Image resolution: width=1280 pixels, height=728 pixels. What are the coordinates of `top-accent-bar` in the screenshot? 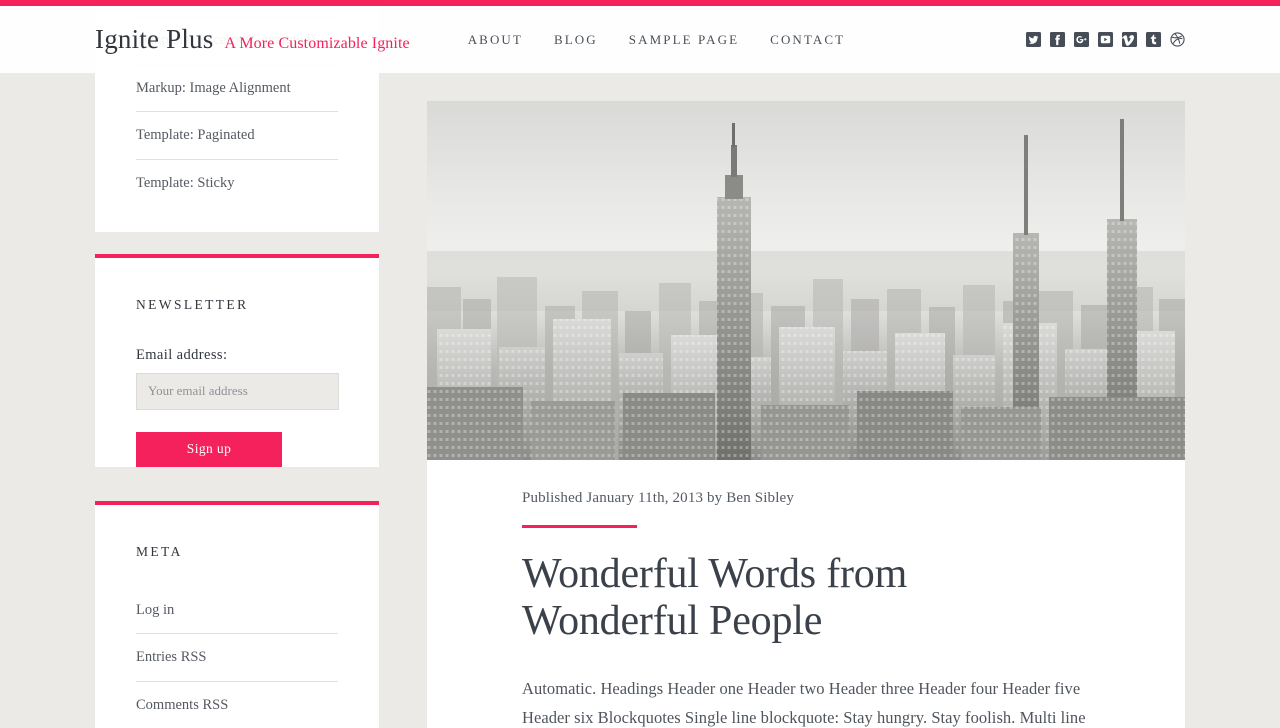 It's located at (640, 3).